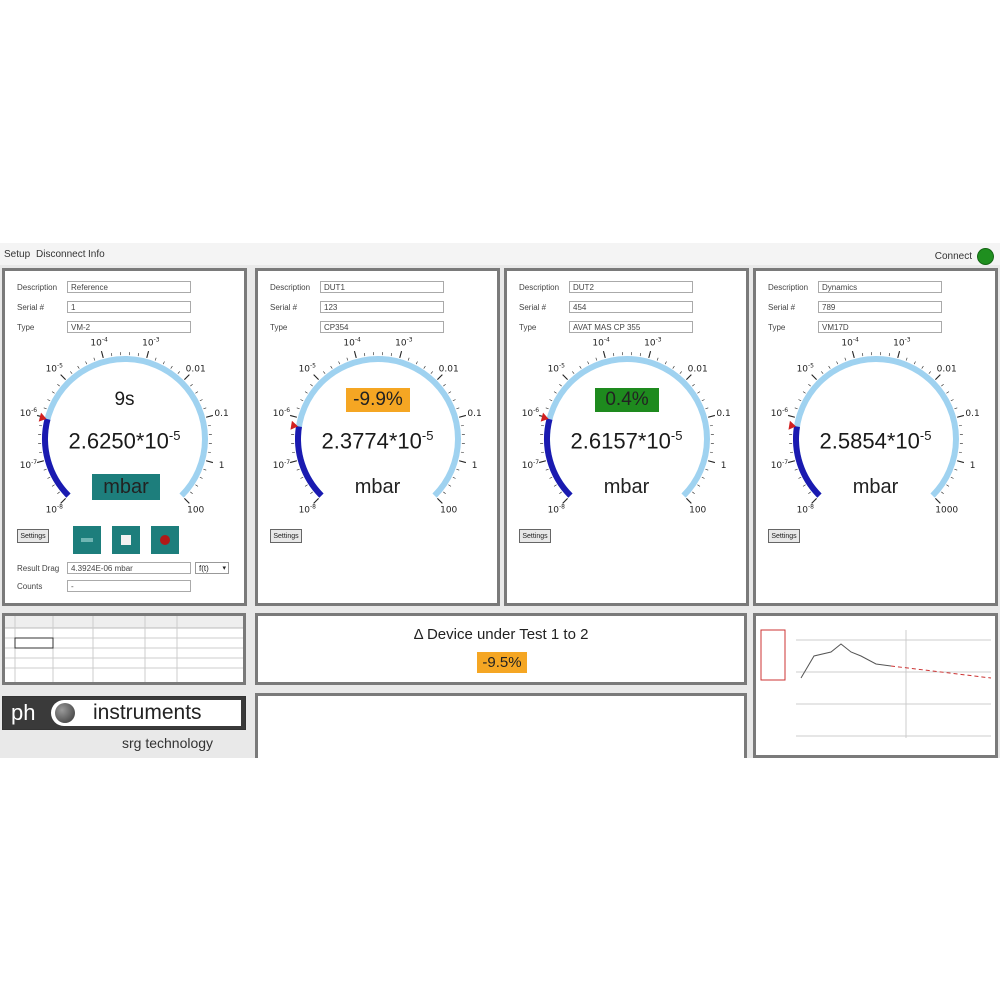  I want to click on record-icon, so click(165, 540).